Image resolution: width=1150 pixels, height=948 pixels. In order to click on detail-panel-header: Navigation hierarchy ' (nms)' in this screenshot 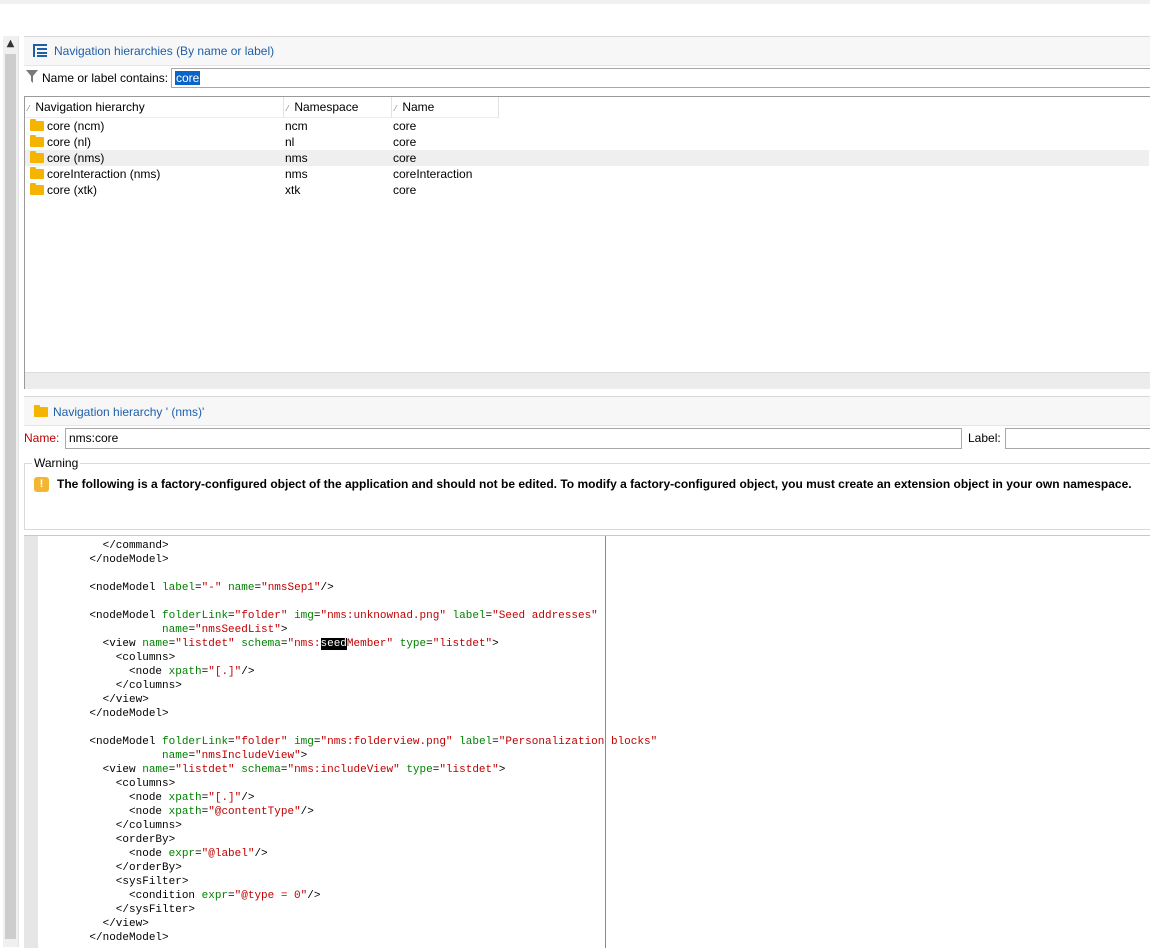, I will do `click(587, 411)`.